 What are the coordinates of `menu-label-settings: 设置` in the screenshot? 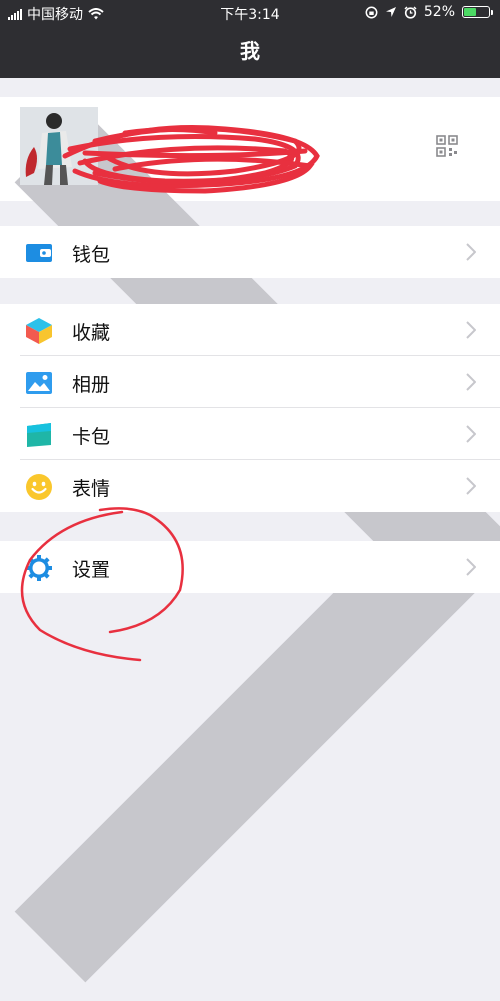 It's located at (91, 570).